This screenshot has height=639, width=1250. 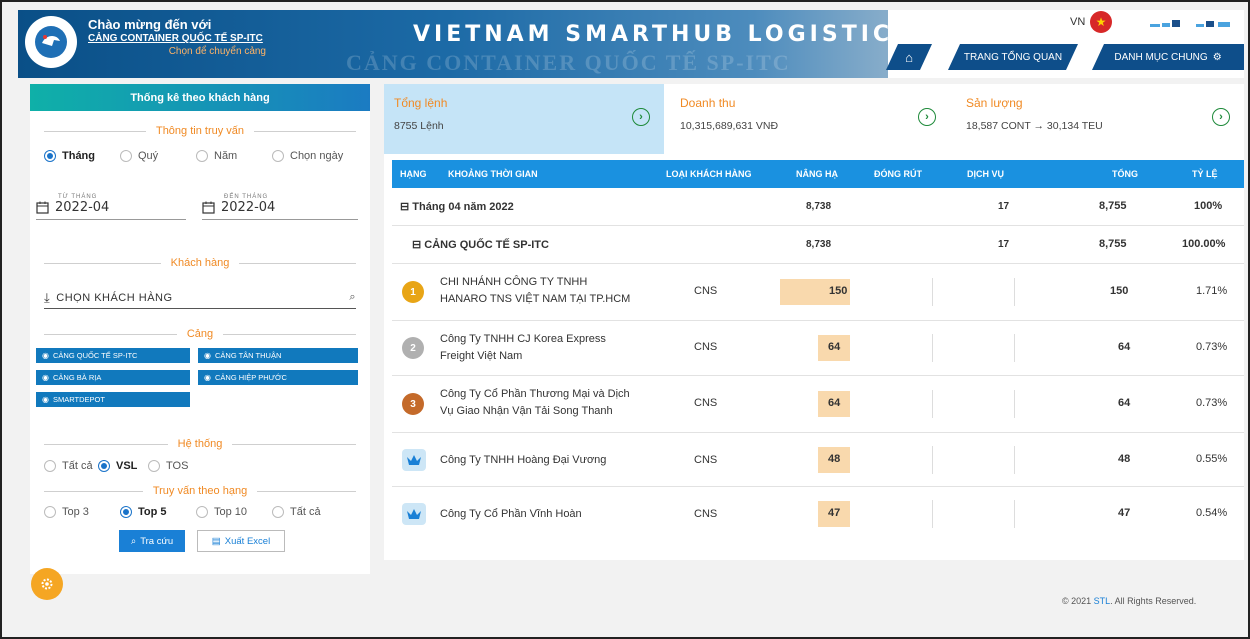 What do you see at coordinates (234, 156) in the screenshot?
I see `period-year-radio: Năm` at bounding box center [234, 156].